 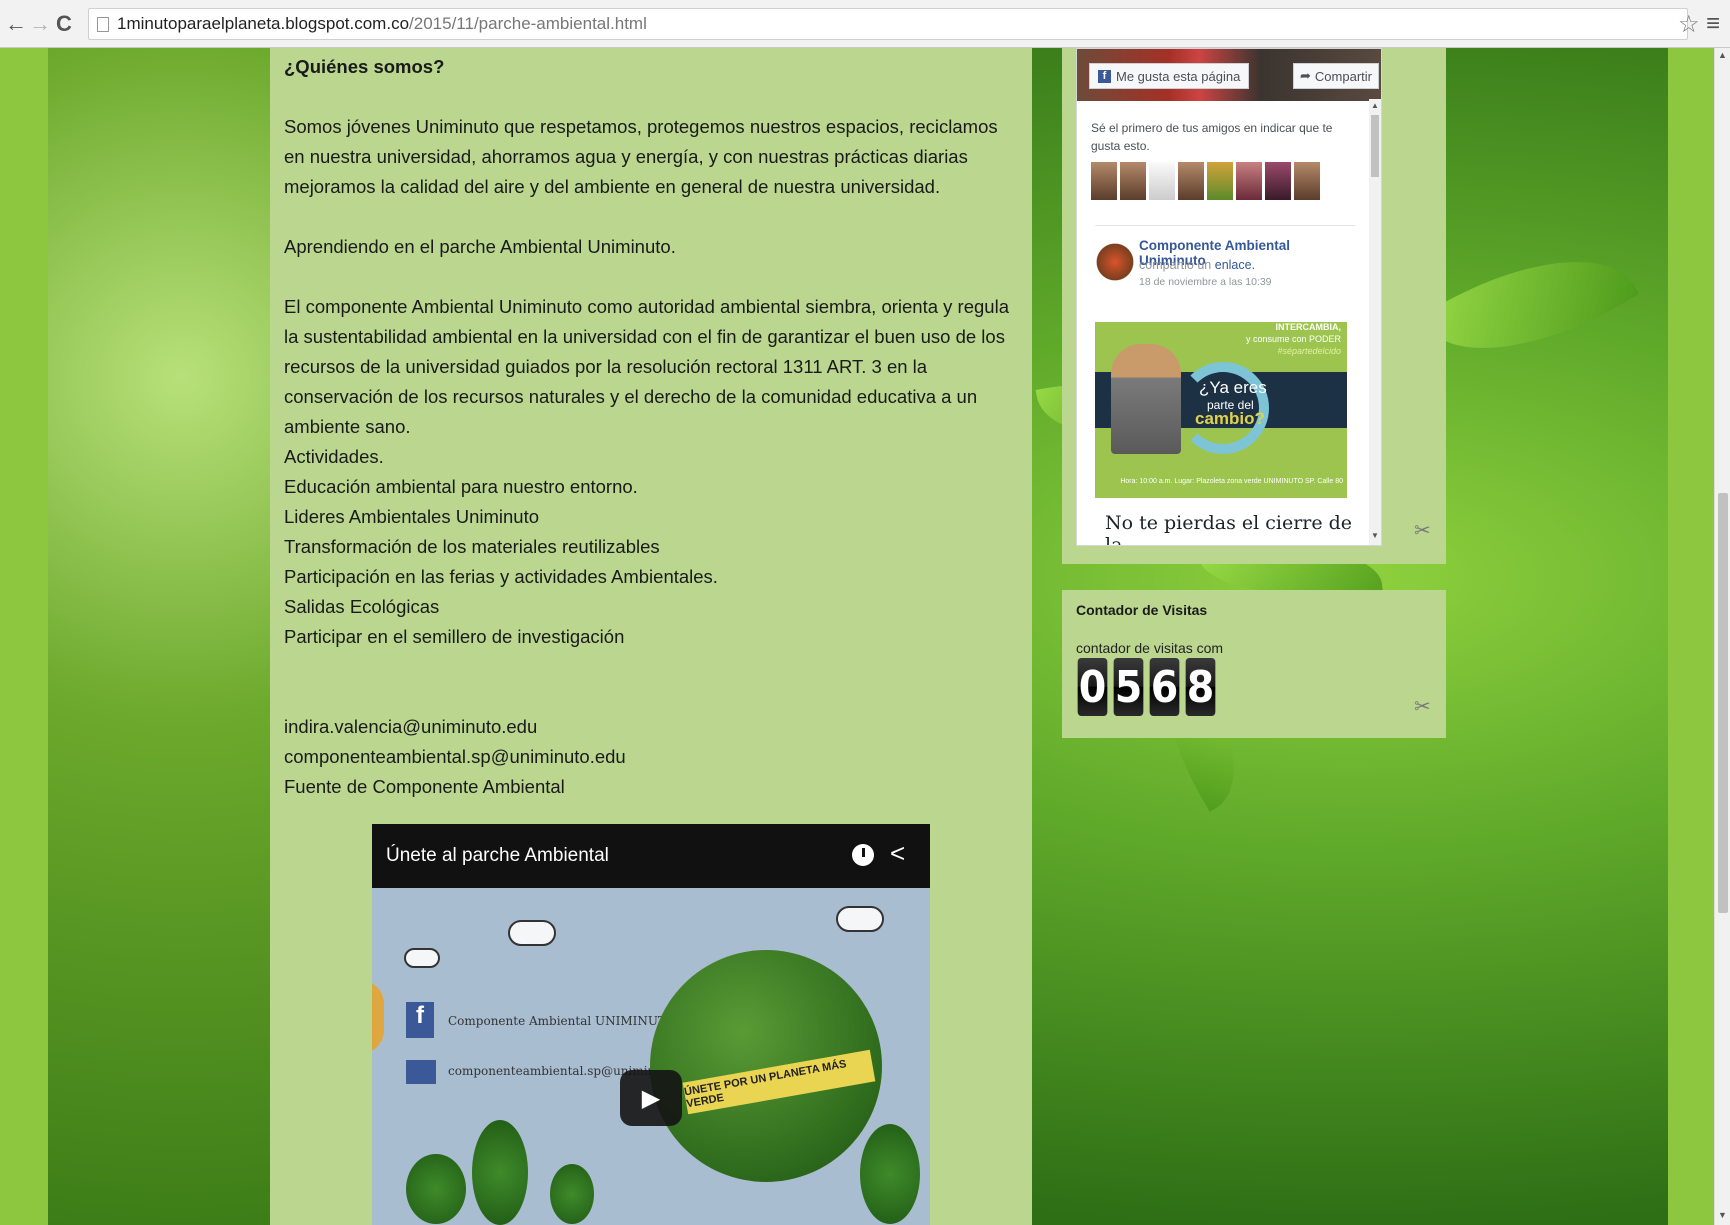 I want to click on image-headline: cambio?, so click(x=1230, y=418).